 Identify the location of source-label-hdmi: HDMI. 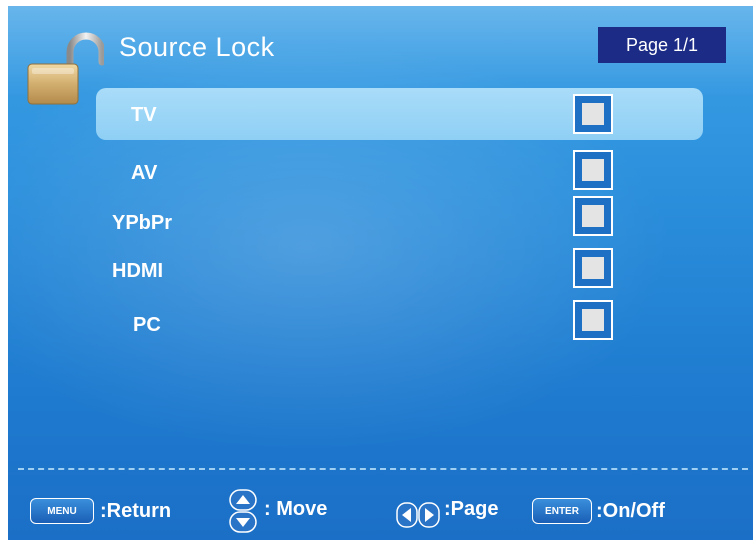
(138, 271).